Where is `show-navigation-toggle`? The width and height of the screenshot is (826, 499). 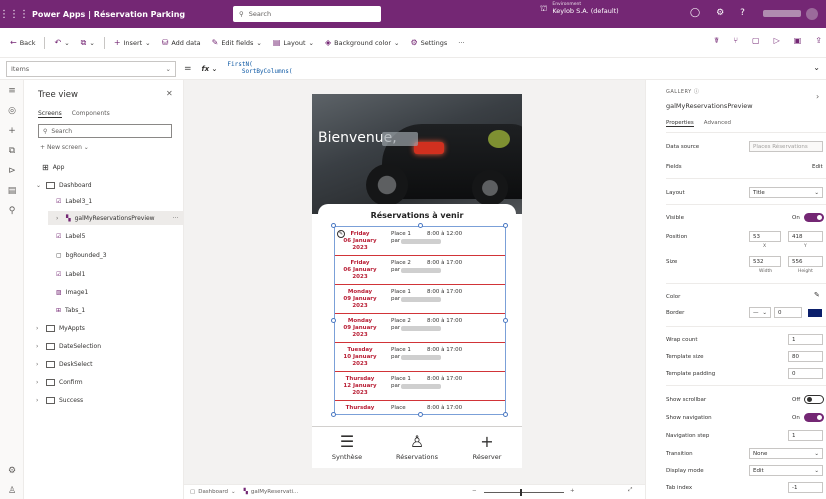
show-navigation-toggle is located at coordinates (814, 417).